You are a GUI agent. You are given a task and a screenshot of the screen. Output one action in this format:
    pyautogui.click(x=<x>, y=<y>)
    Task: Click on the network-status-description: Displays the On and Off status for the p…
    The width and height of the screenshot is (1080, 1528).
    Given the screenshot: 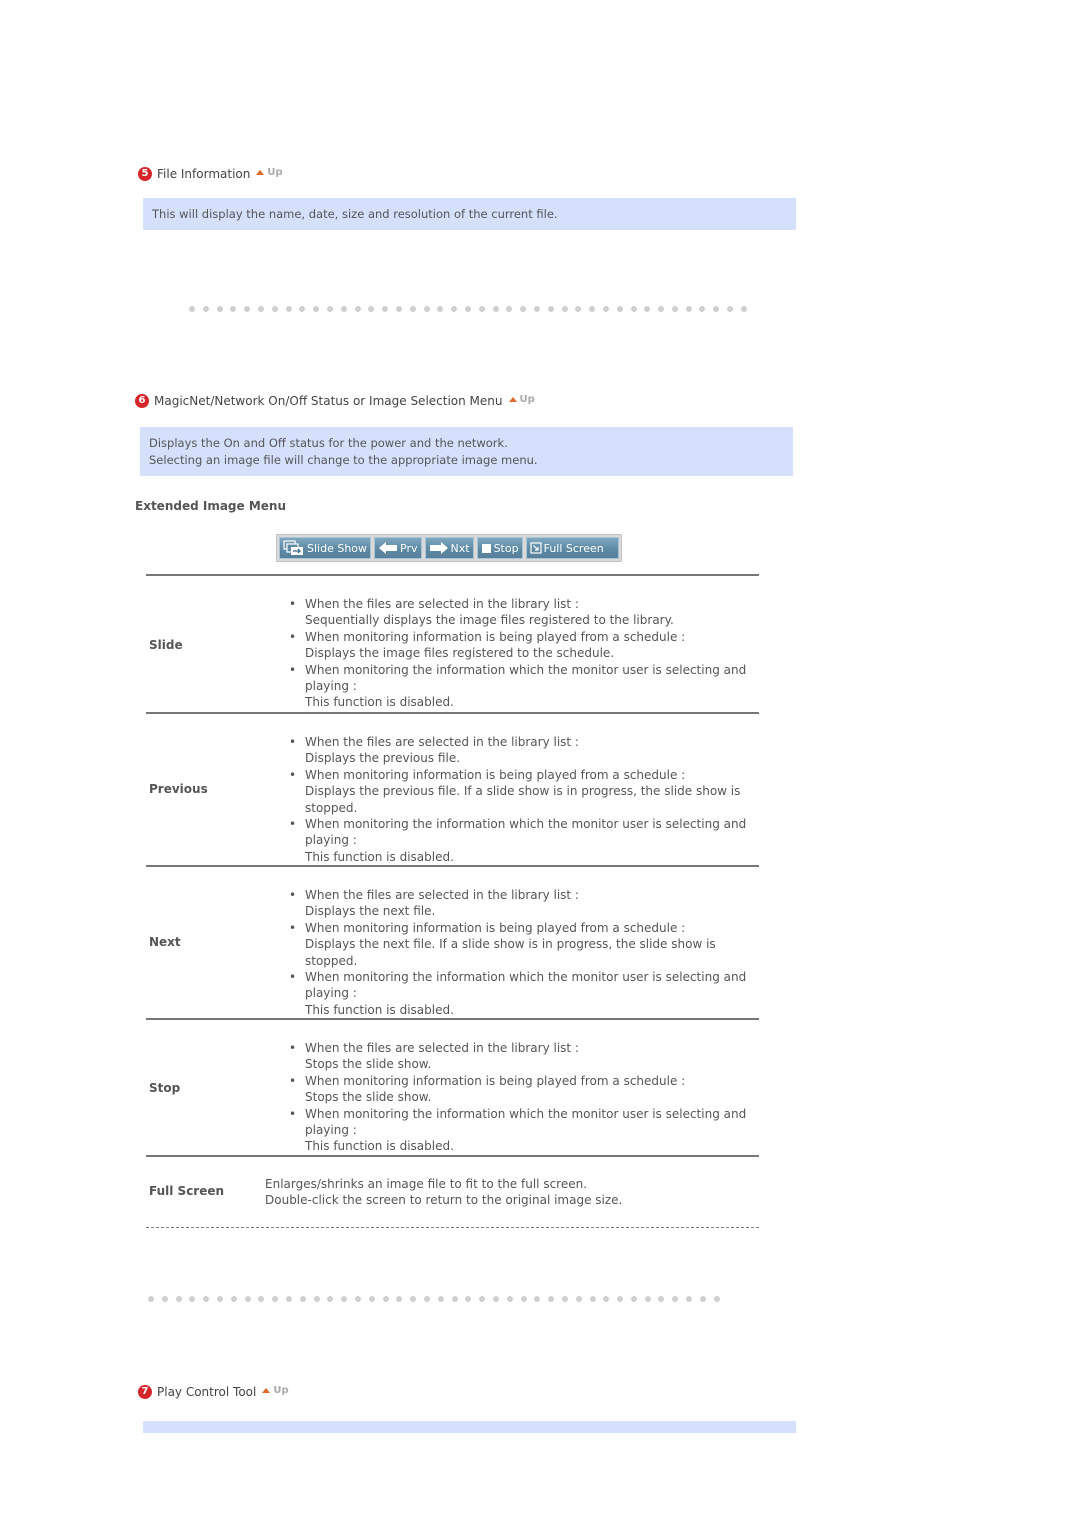 What is the action you would take?
    pyautogui.click(x=466, y=451)
    